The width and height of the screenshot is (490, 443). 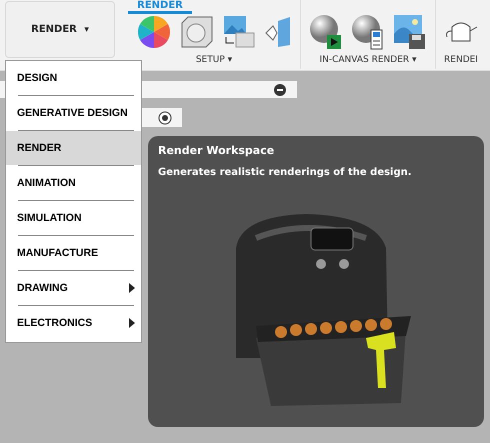 I want to click on setup-group-label: SETUP ▾, so click(x=214, y=60).